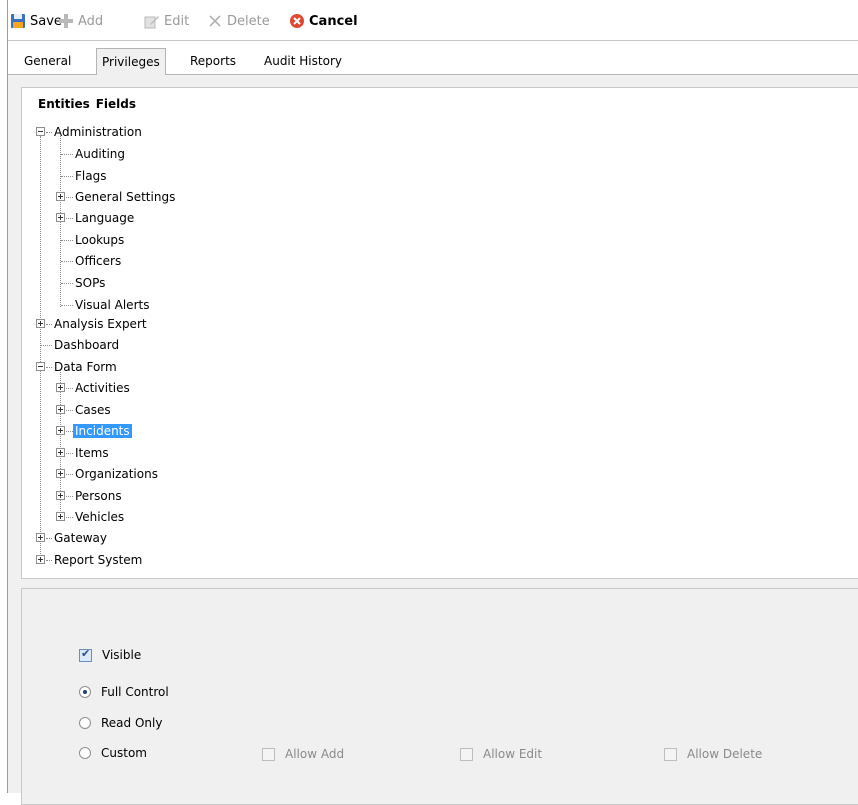 This screenshot has width=858, height=805. I want to click on allow-delete-checkbox-row: Allow Delete, so click(713, 754).